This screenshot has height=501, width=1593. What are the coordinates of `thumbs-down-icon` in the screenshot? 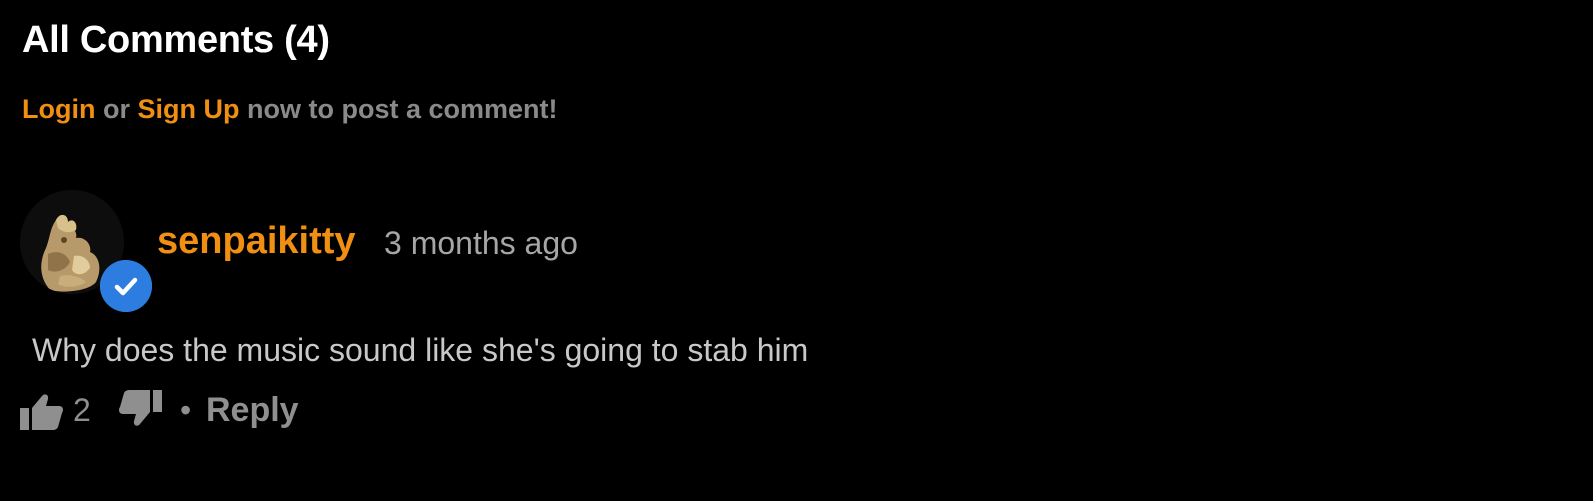 It's located at (140, 408).